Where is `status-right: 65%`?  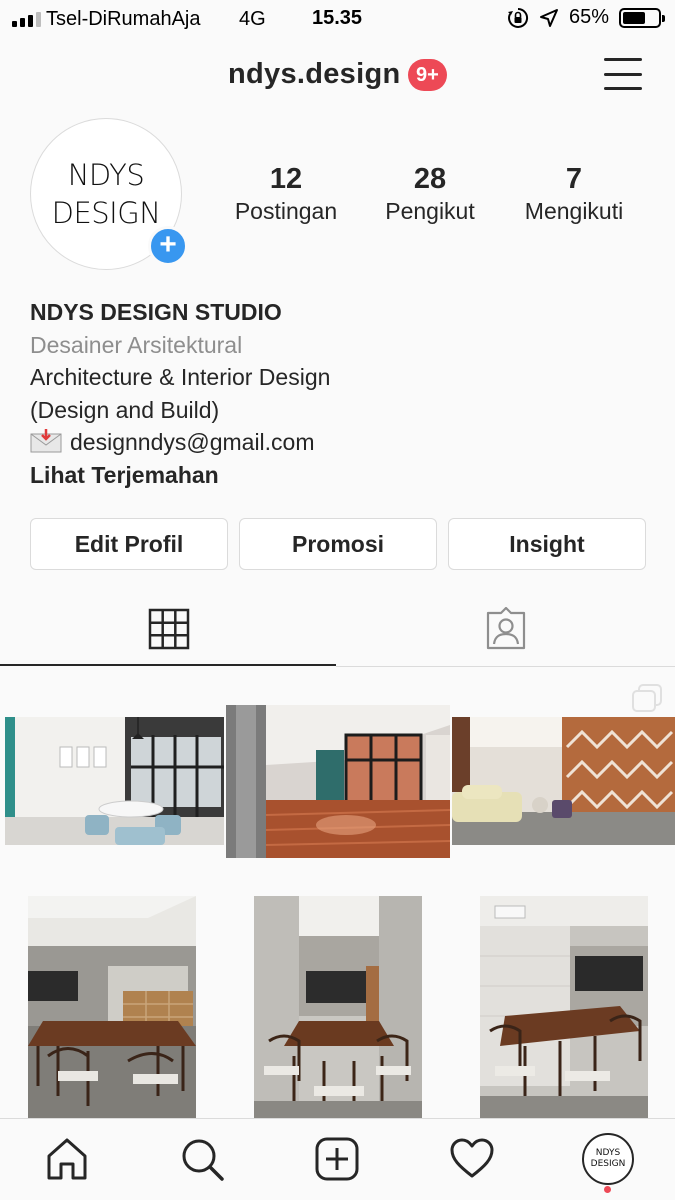
status-right: 65% is located at coordinates (586, 17).